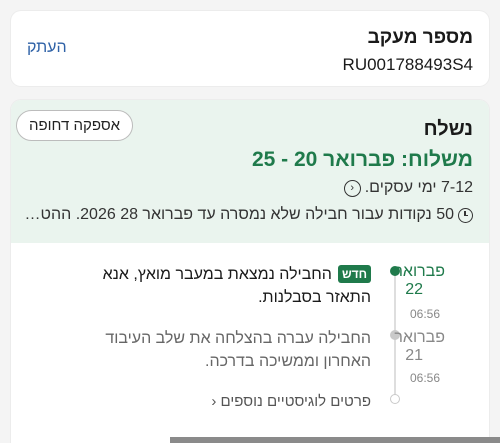 The height and width of the screenshot is (443, 500). I want to click on shipment-status: נשלח, so click(448, 129).